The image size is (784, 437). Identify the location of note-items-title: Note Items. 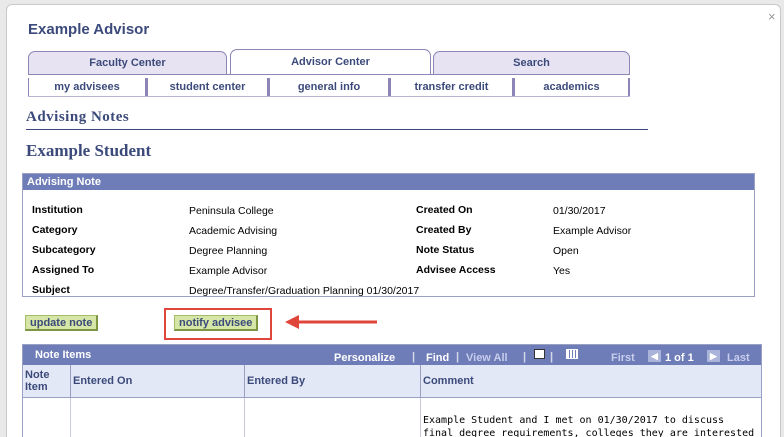
(63, 355).